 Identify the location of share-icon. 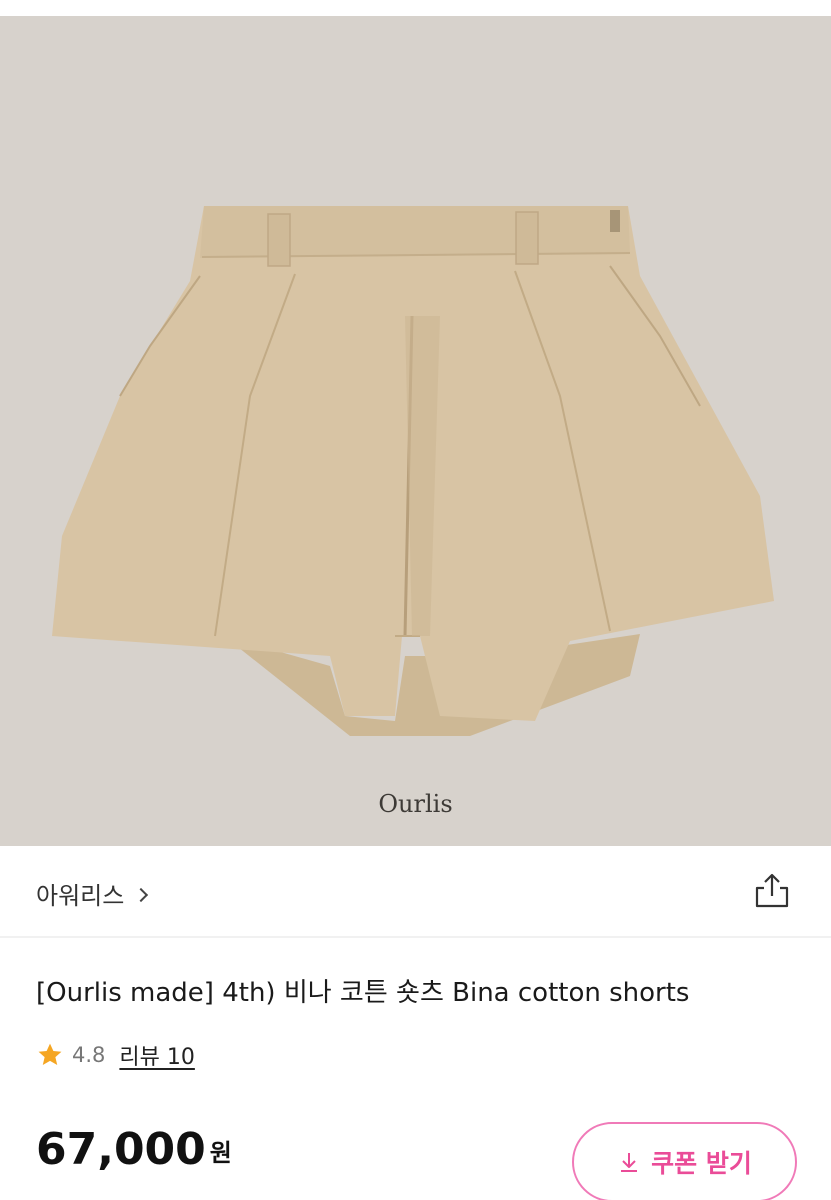
(772, 890).